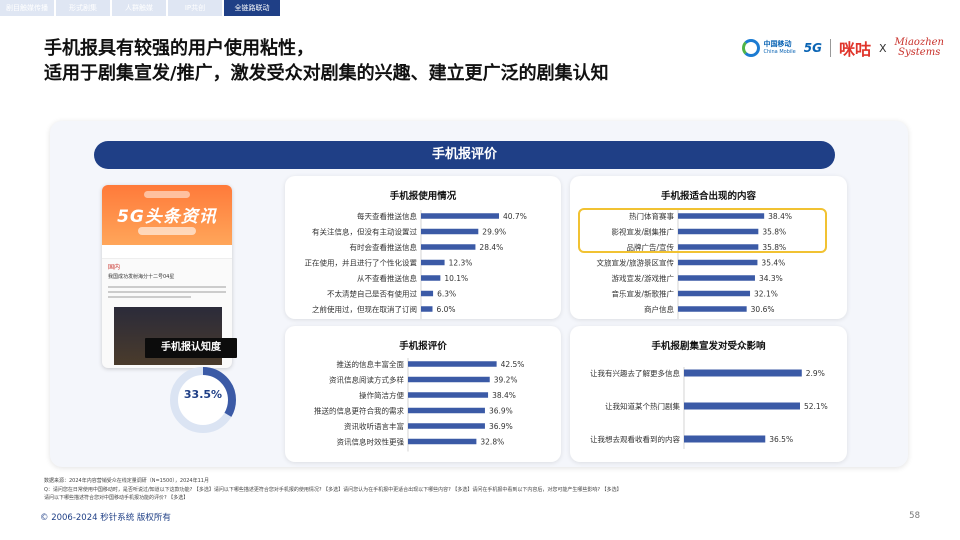  Describe the element at coordinates (771, 278) in the screenshot. I see `value-label: 34.3%` at that location.